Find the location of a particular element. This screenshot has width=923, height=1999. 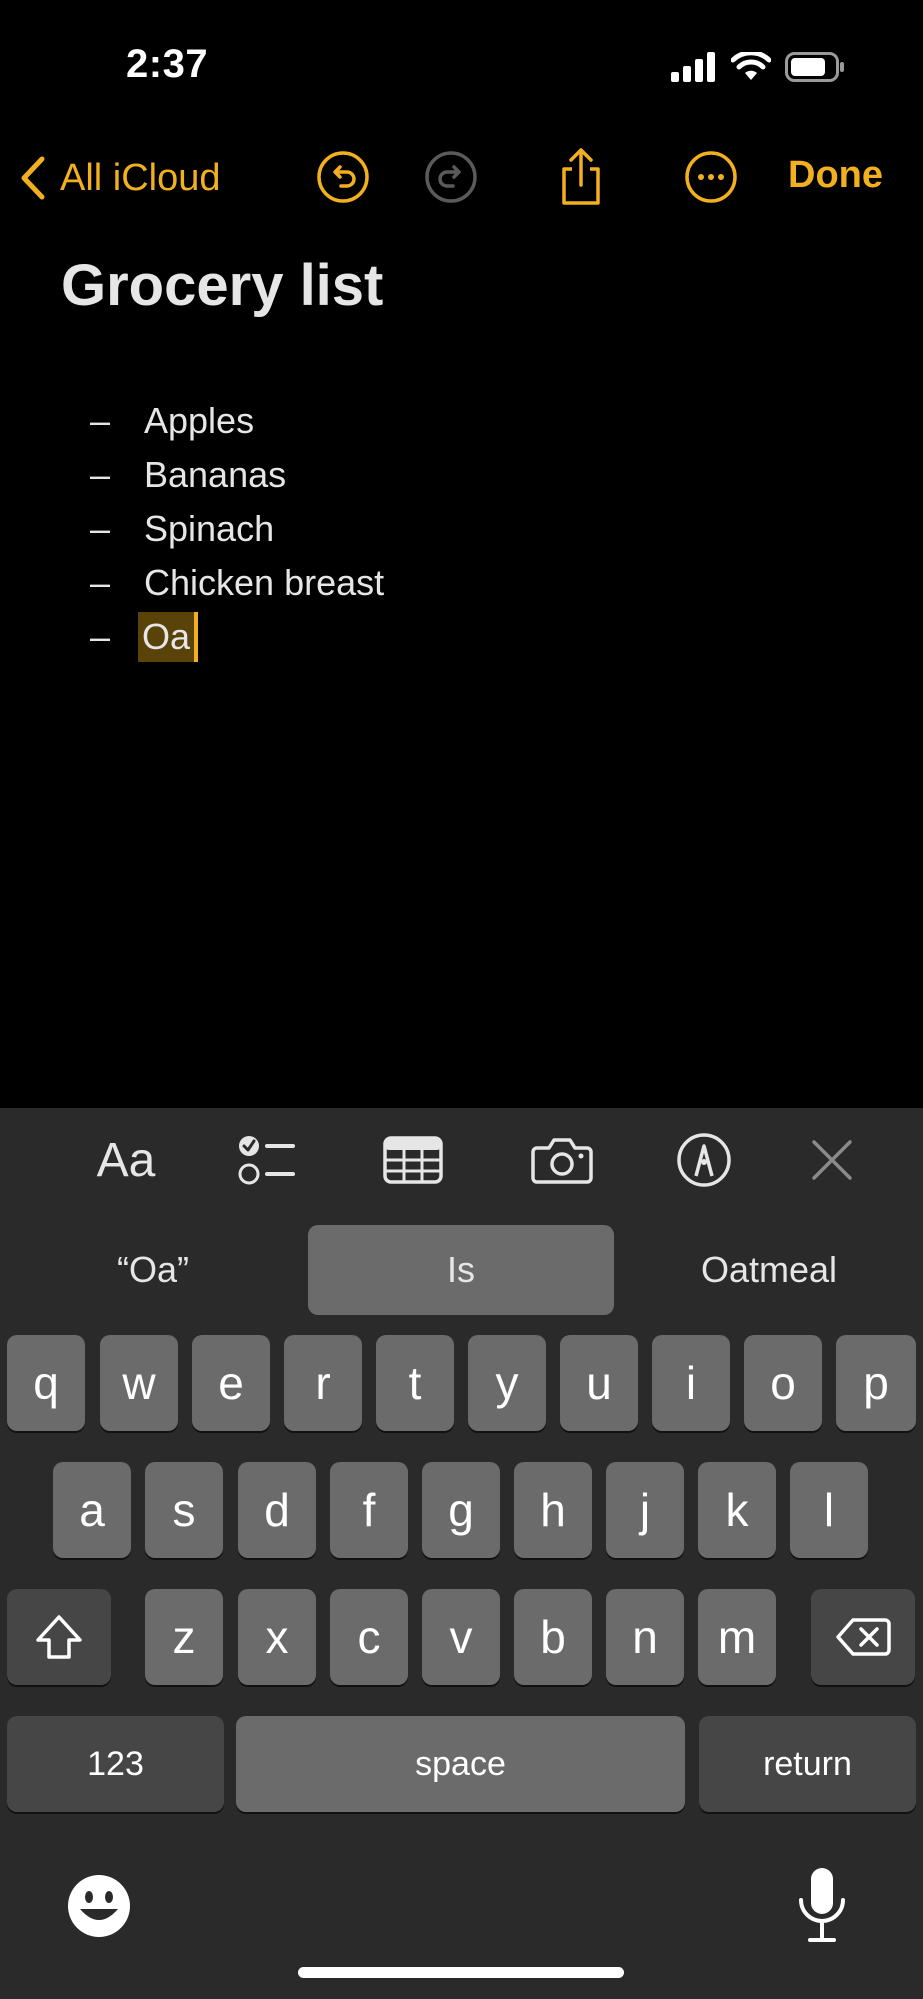

more-options-button is located at coordinates (711, 177).